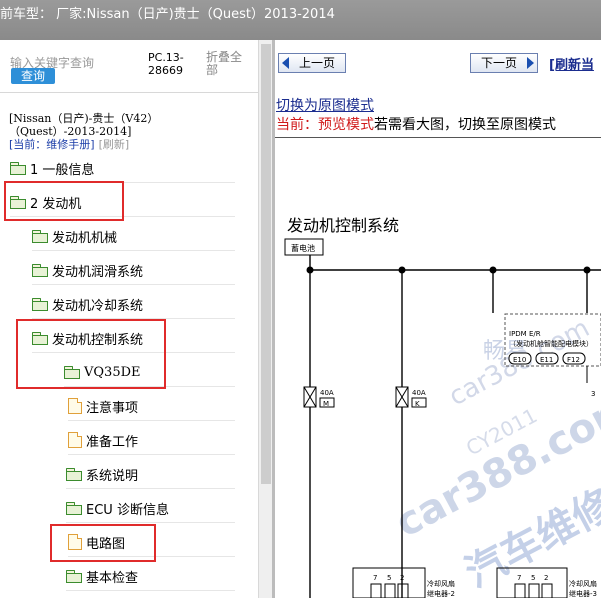  Describe the element at coordinates (74, 236) in the screenshot. I see `tree-item-engine-mechanical: 发动机机械` at that location.